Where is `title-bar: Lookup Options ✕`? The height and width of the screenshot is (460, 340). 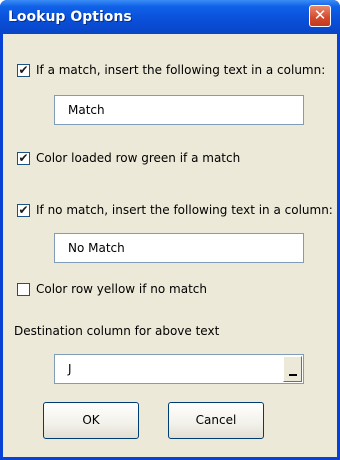
title-bar: Lookup Options ✕ is located at coordinates (170, 17).